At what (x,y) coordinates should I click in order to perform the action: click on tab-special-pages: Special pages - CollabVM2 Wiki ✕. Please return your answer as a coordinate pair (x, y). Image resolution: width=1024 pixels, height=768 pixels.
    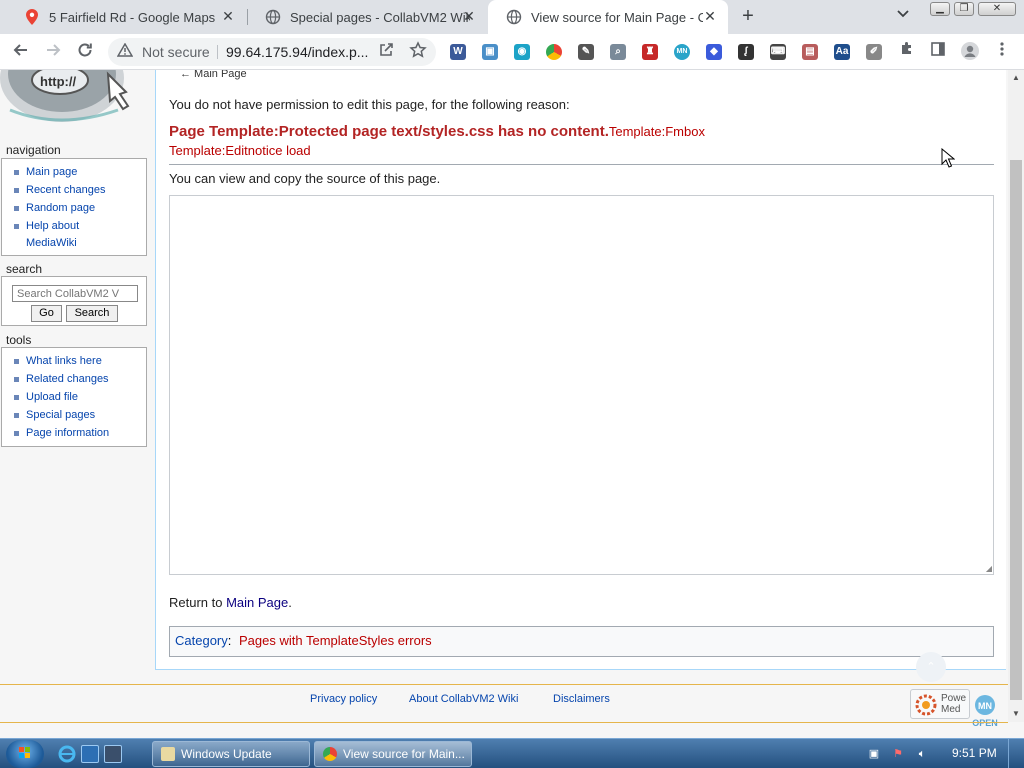
    Looking at the image, I should click on (367, 17).